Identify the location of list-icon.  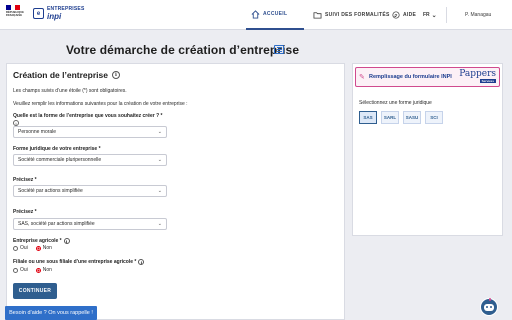
(279, 49).